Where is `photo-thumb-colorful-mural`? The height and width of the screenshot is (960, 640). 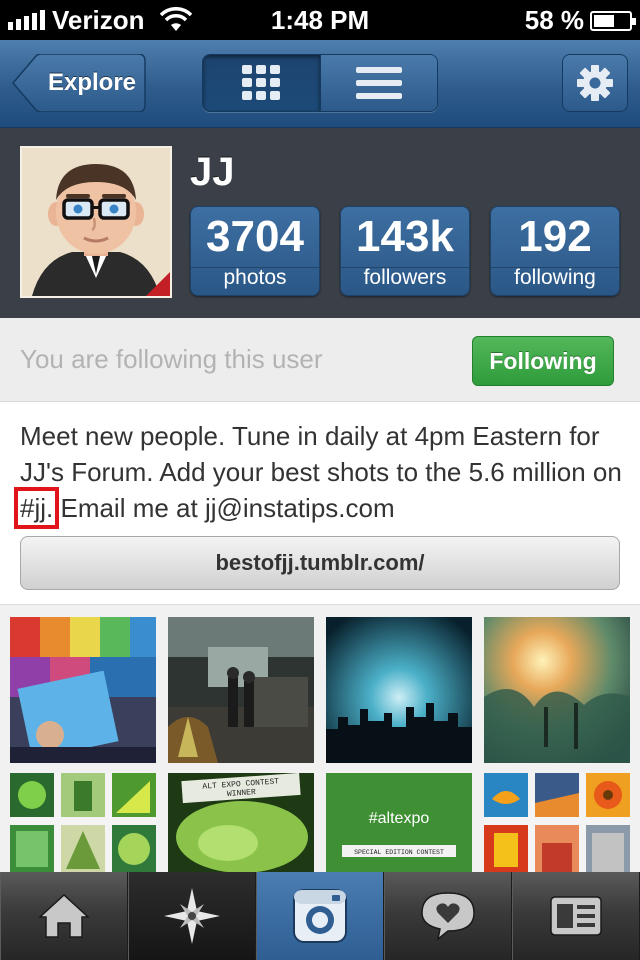
photo-thumb-colorful-mural is located at coordinates (83, 690).